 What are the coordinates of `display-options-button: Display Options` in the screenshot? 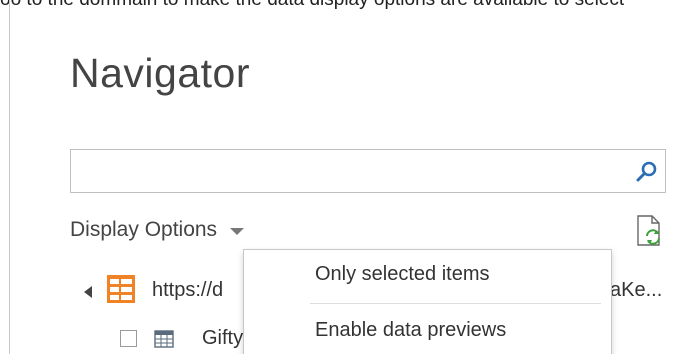 It's located at (157, 230).